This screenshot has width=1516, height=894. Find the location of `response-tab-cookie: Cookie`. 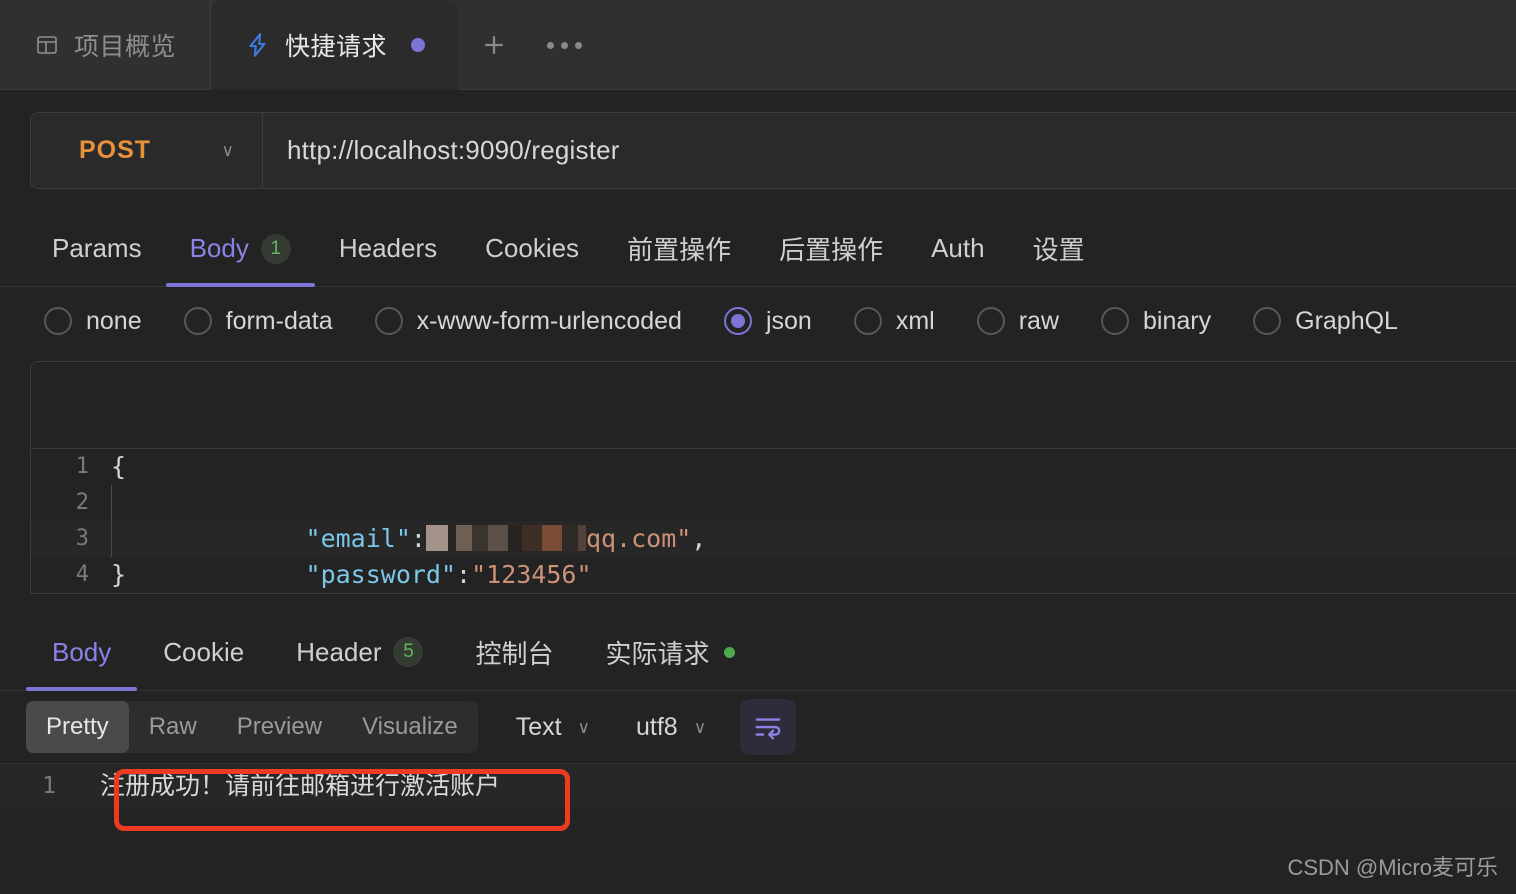

response-tab-cookie: Cookie is located at coordinates (203, 652).